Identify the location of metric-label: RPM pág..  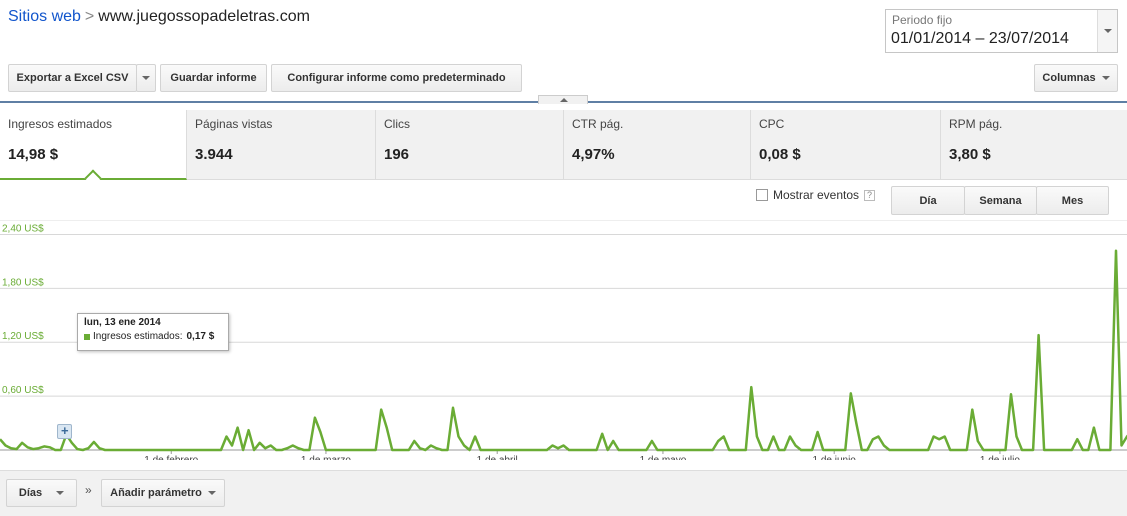
(976, 124).